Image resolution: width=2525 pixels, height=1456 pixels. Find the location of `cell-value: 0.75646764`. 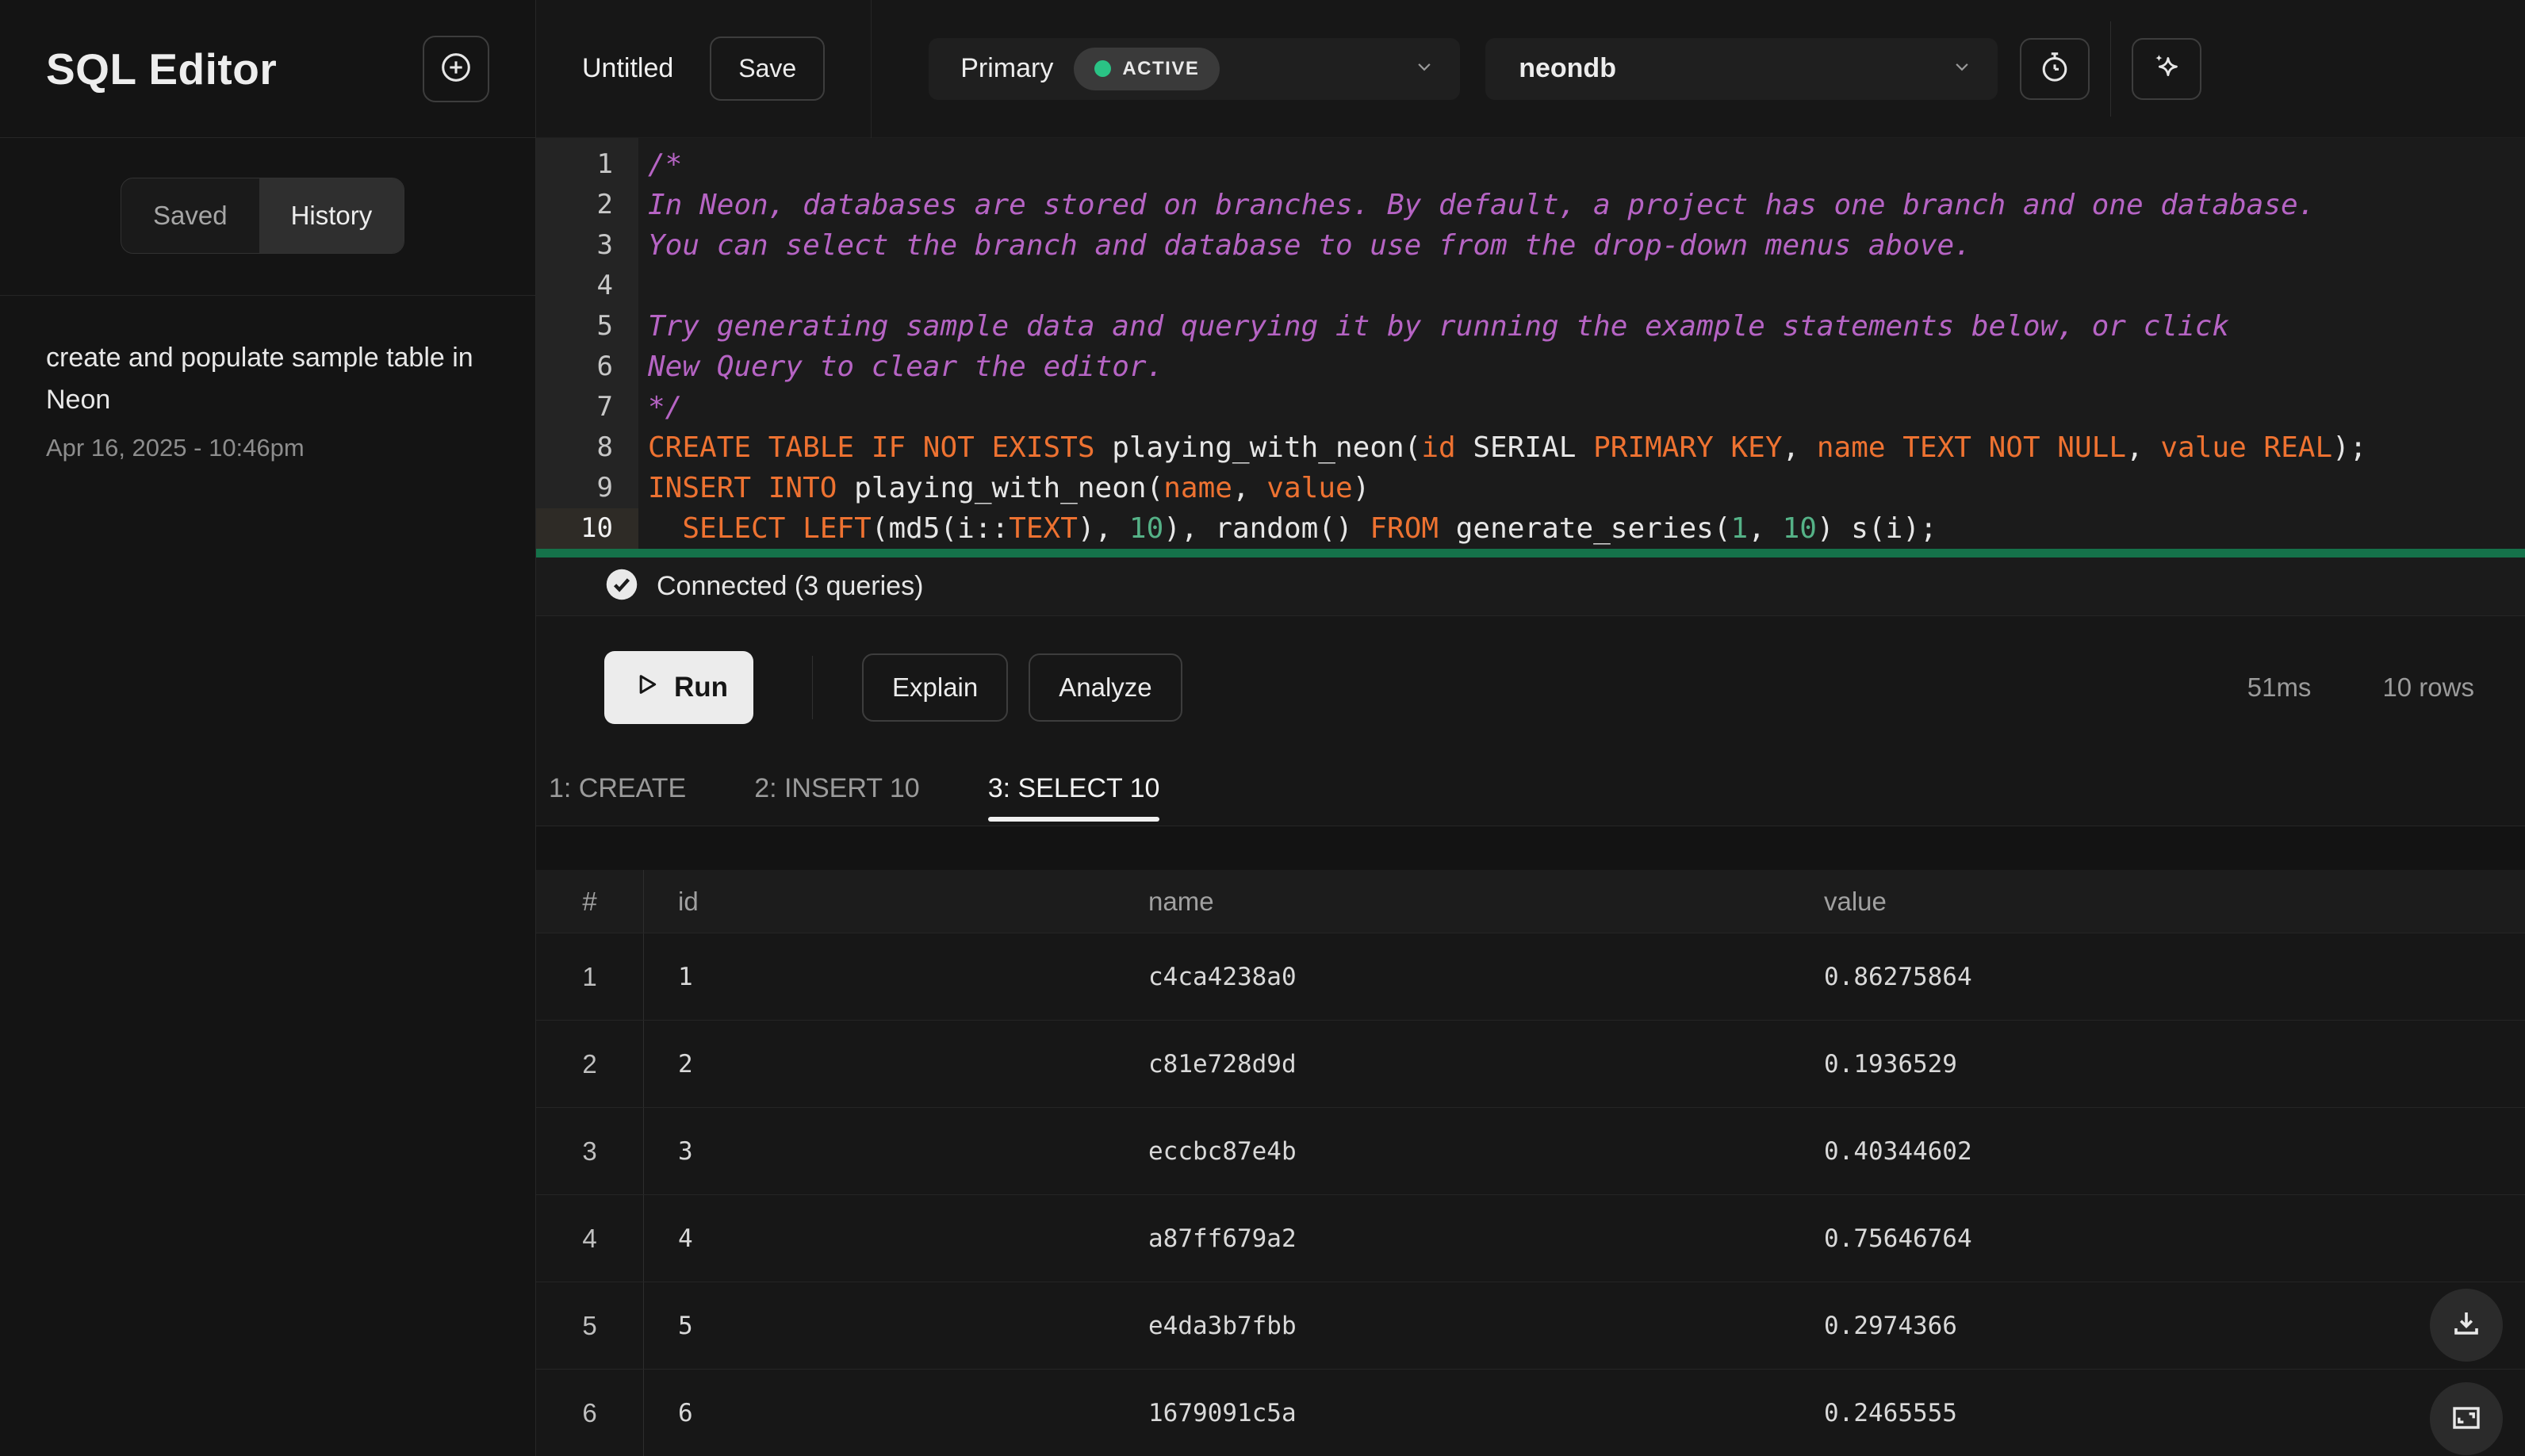

cell-value: 0.75646764 is located at coordinates (1898, 1238).